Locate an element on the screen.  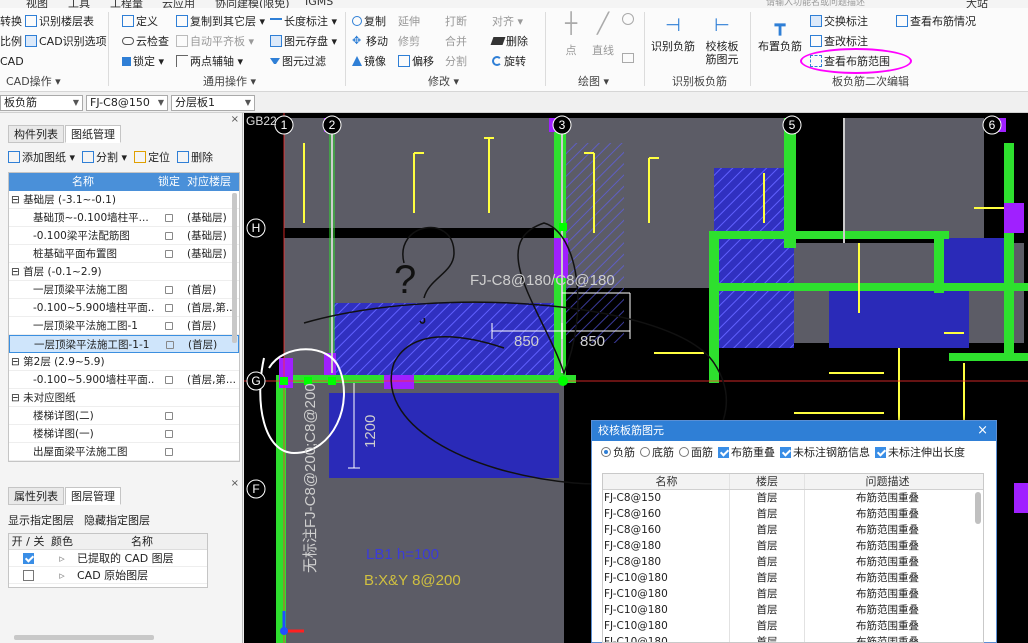
modify-group-label: 修改 ▾ is located at coordinates (443, 81).